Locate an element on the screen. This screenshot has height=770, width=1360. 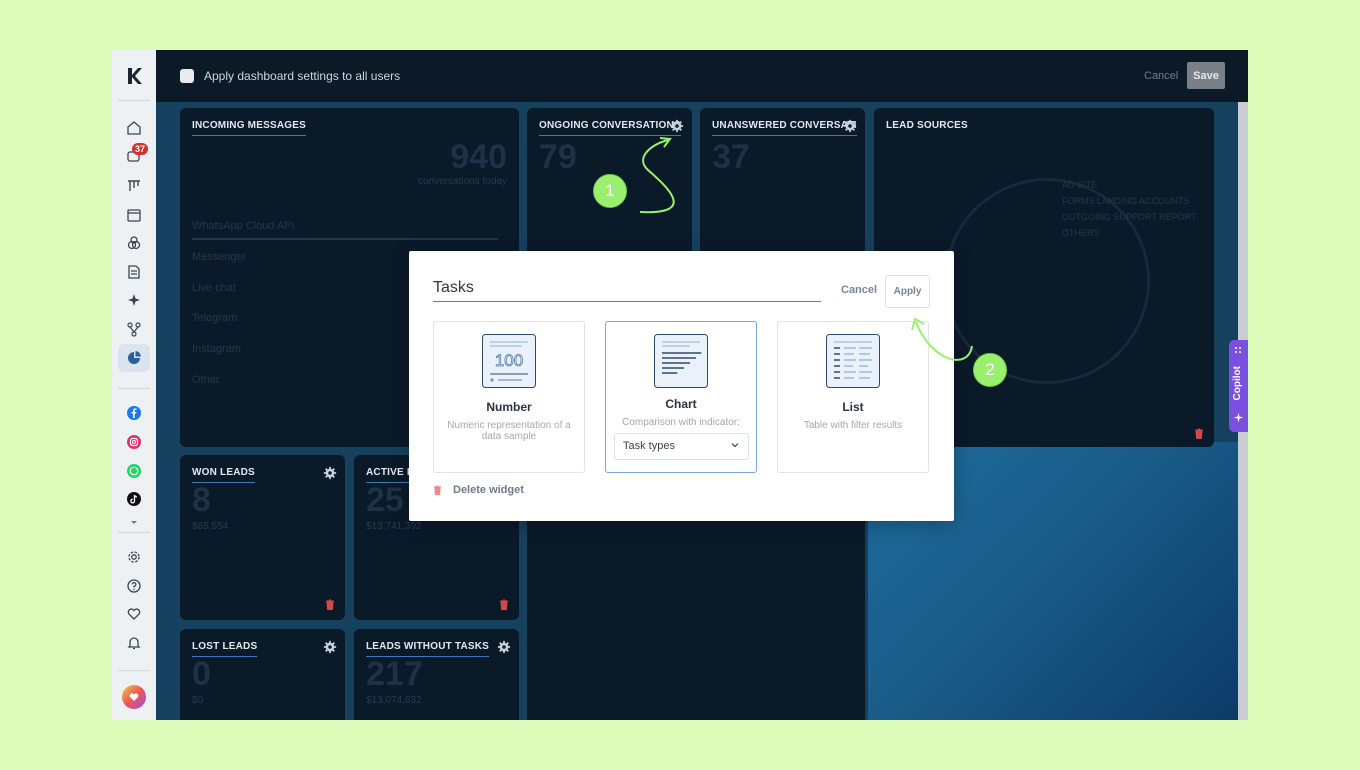
widget-title: UNANSWERED CONVERSATI is located at coordinates (784, 128).